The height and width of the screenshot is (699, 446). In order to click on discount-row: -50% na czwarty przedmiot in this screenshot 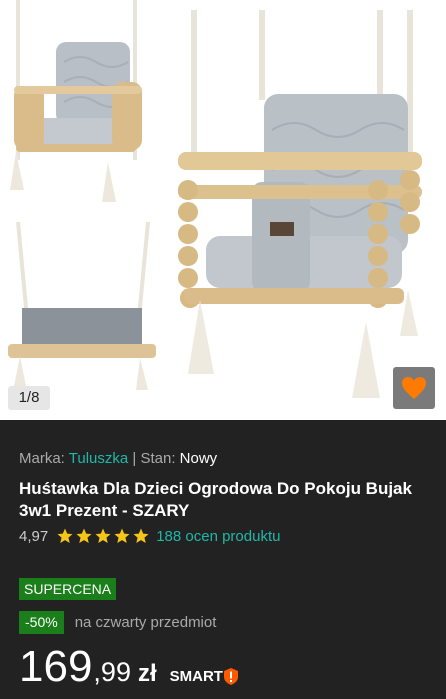, I will do `click(117, 622)`.